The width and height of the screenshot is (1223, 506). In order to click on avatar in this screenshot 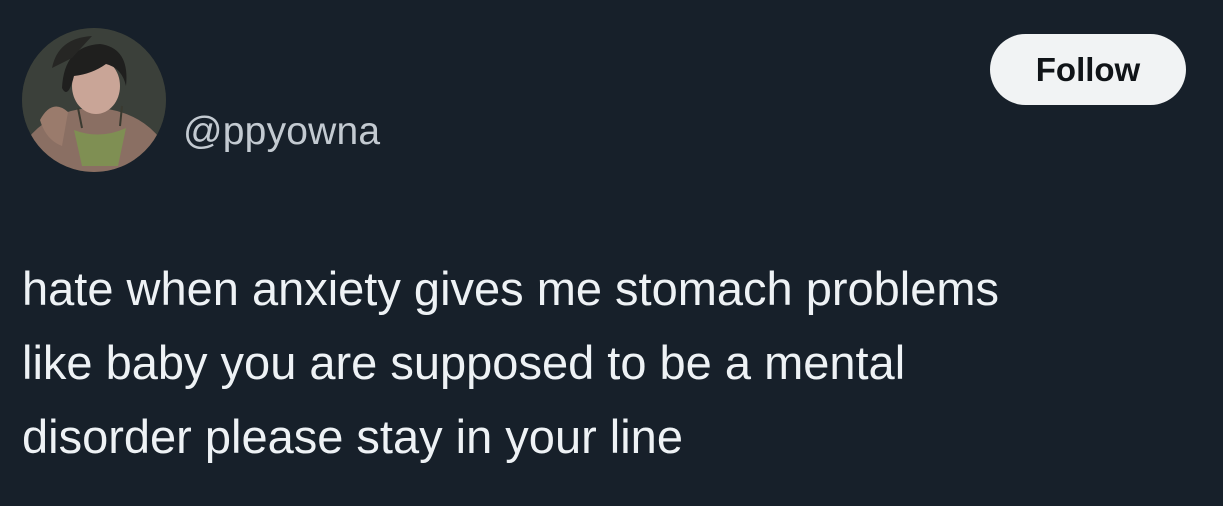, I will do `click(94, 100)`.